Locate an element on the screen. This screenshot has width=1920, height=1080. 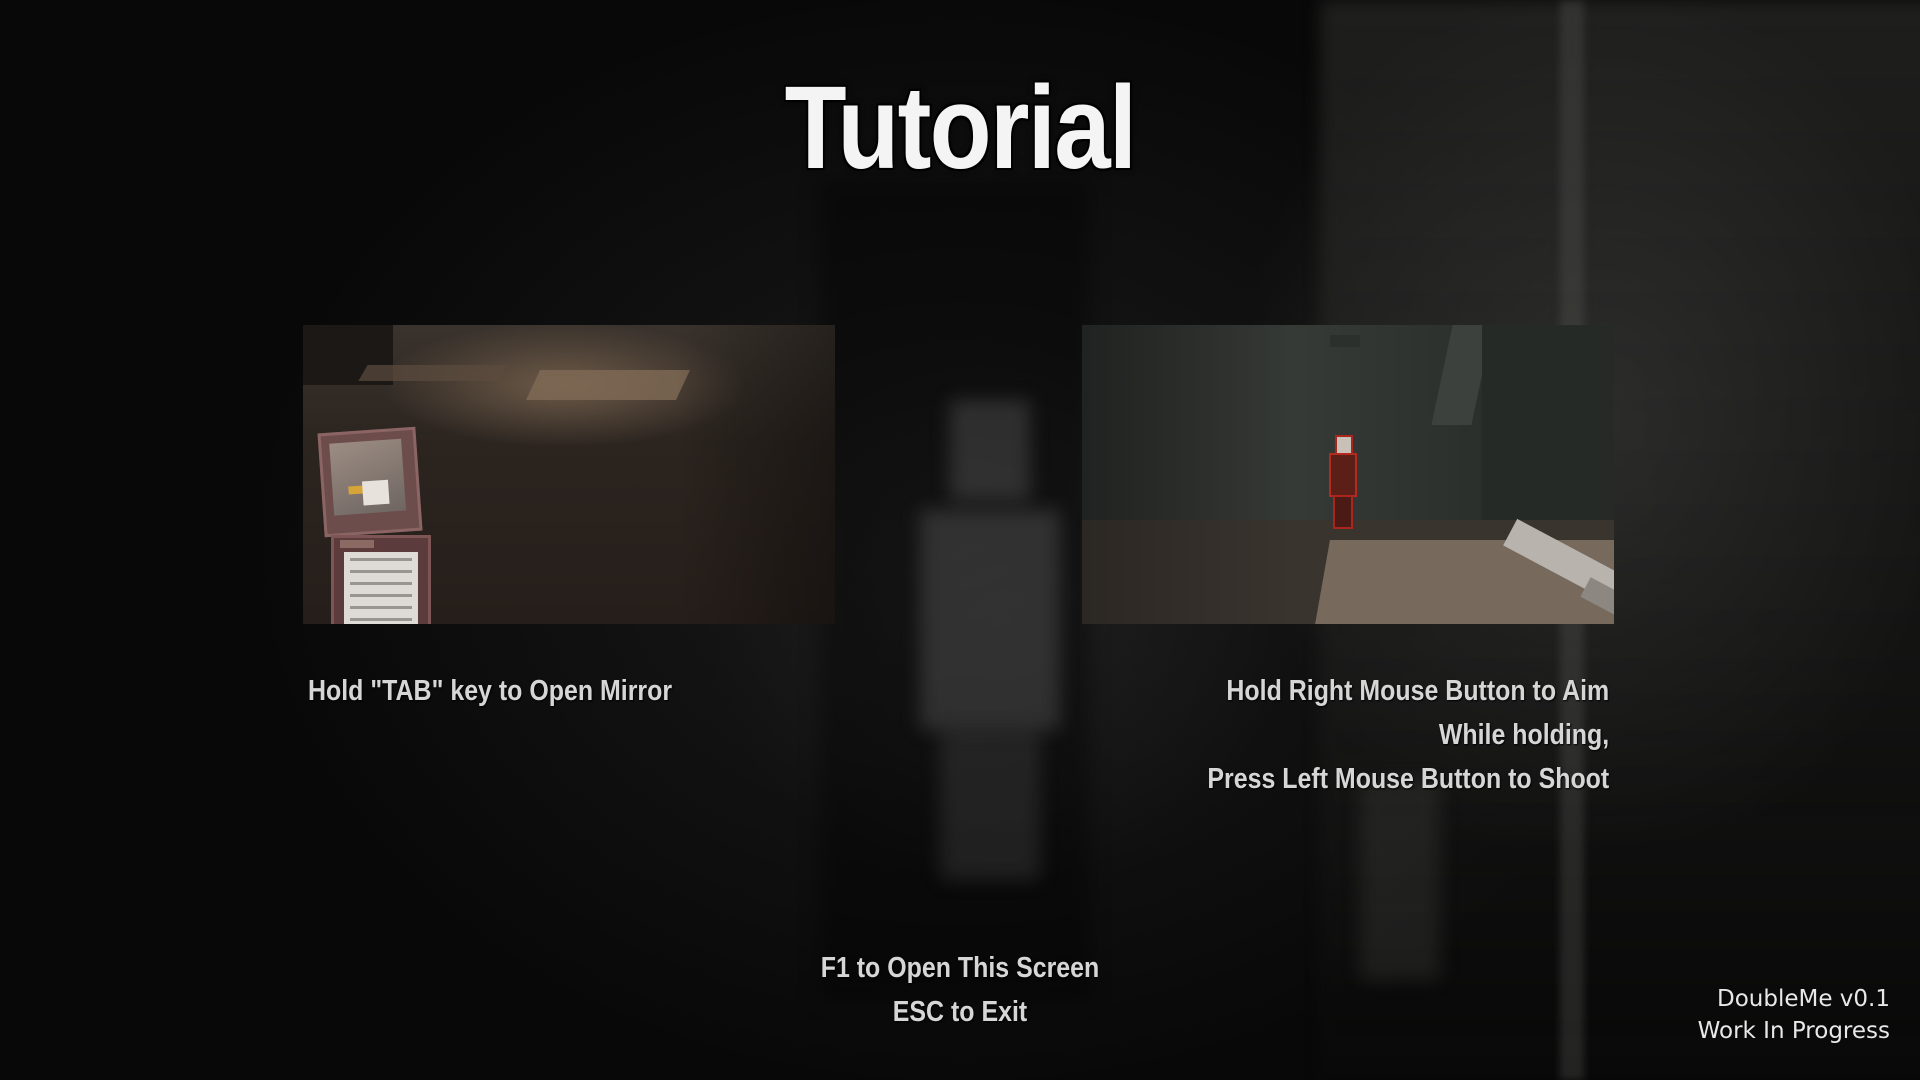
open-screen-hint: F1 to Open This Screen is located at coordinates (960, 968).